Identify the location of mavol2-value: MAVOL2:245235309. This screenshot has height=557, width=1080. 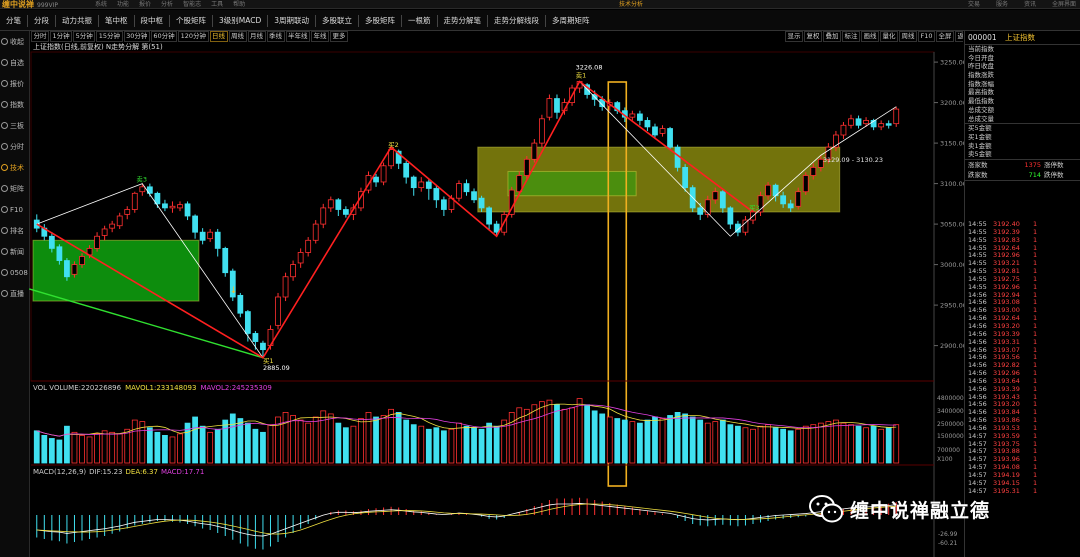
(235, 388).